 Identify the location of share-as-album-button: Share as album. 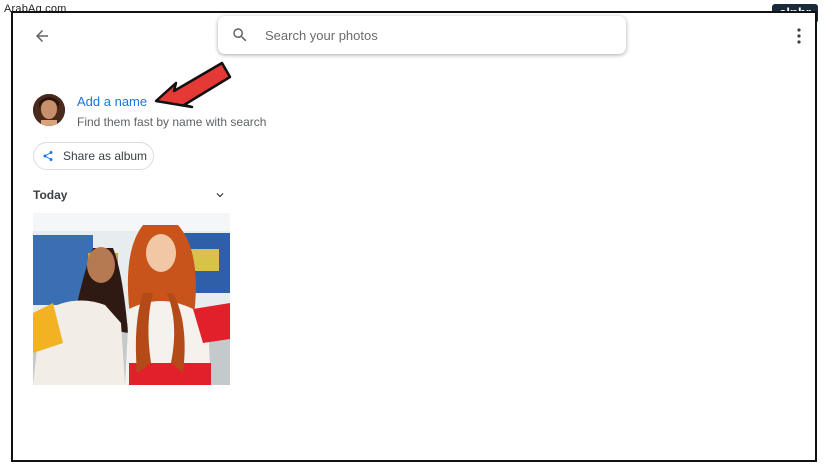
(93, 156).